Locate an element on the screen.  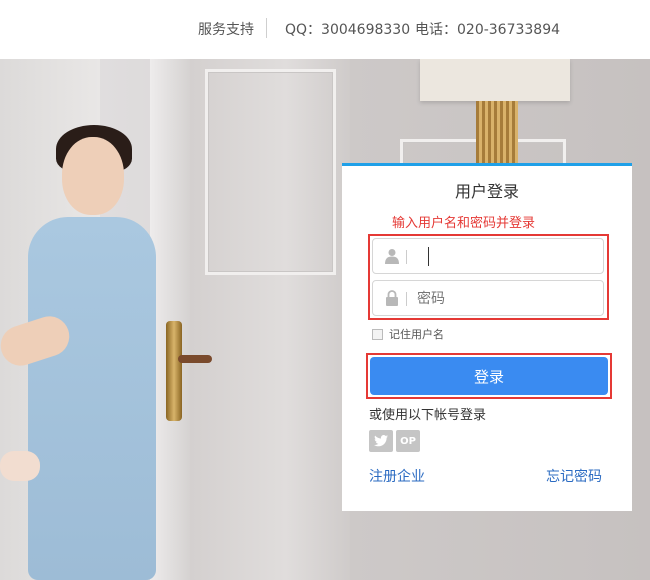
door-panel is located at coordinates (270, 172).